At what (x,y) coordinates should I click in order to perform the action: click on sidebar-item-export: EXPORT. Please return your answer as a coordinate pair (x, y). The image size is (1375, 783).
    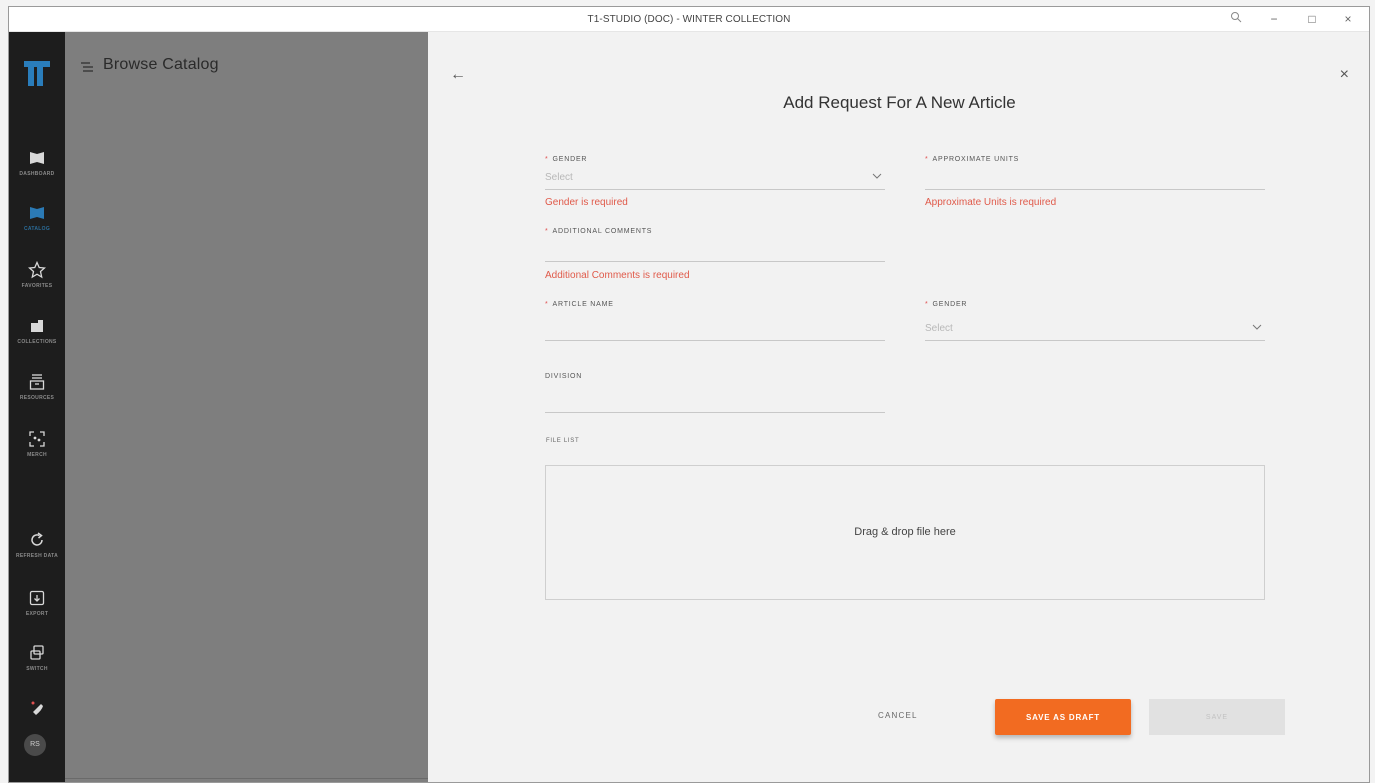
    Looking at the image, I should click on (37, 613).